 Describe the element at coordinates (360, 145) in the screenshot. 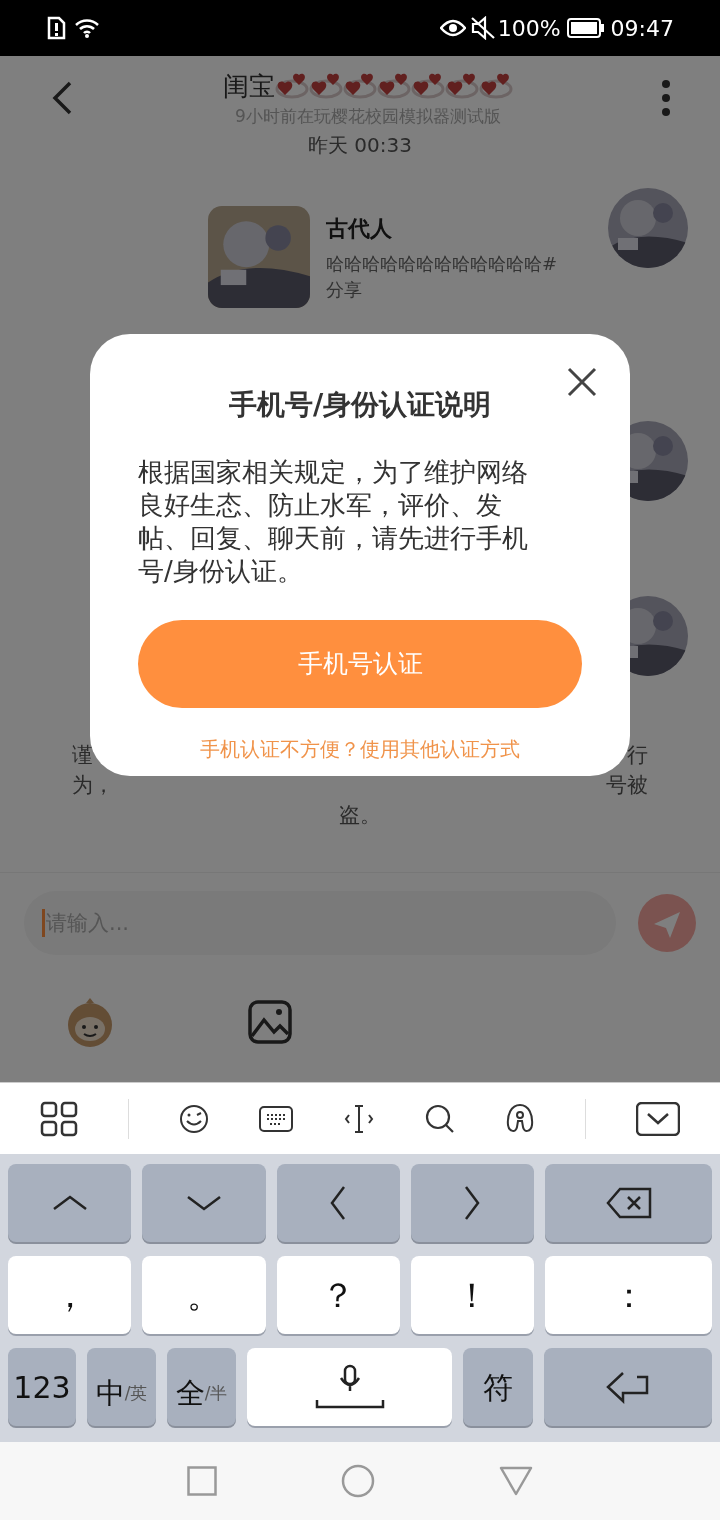

I see `message-timestamp: 昨天 00:33` at that location.